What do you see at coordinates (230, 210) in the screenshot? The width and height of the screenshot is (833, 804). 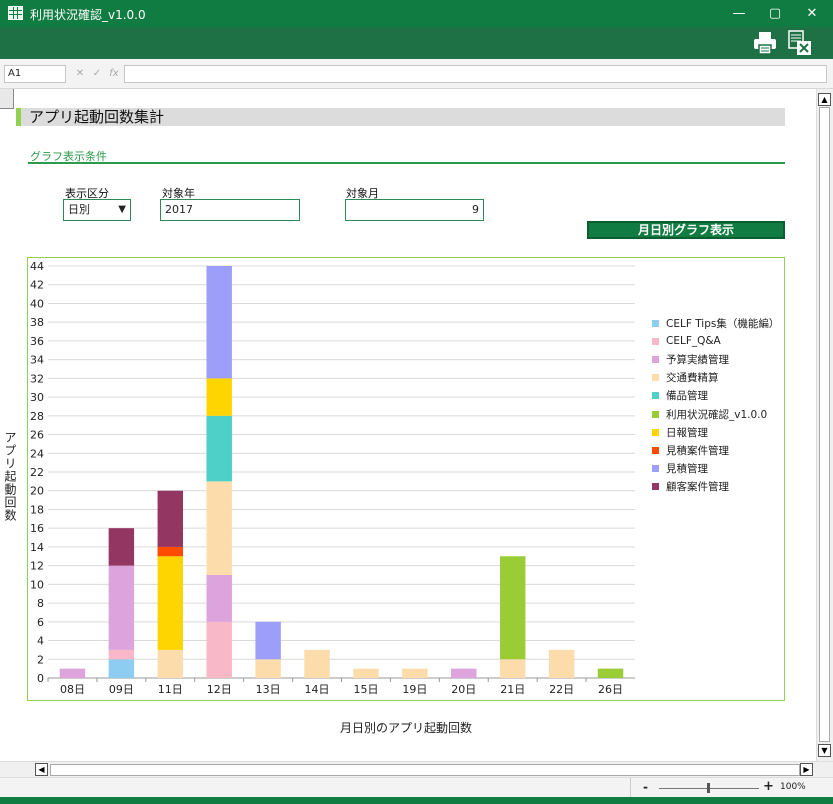 I see `target-year-field: 2017` at bounding box center [230, 210].